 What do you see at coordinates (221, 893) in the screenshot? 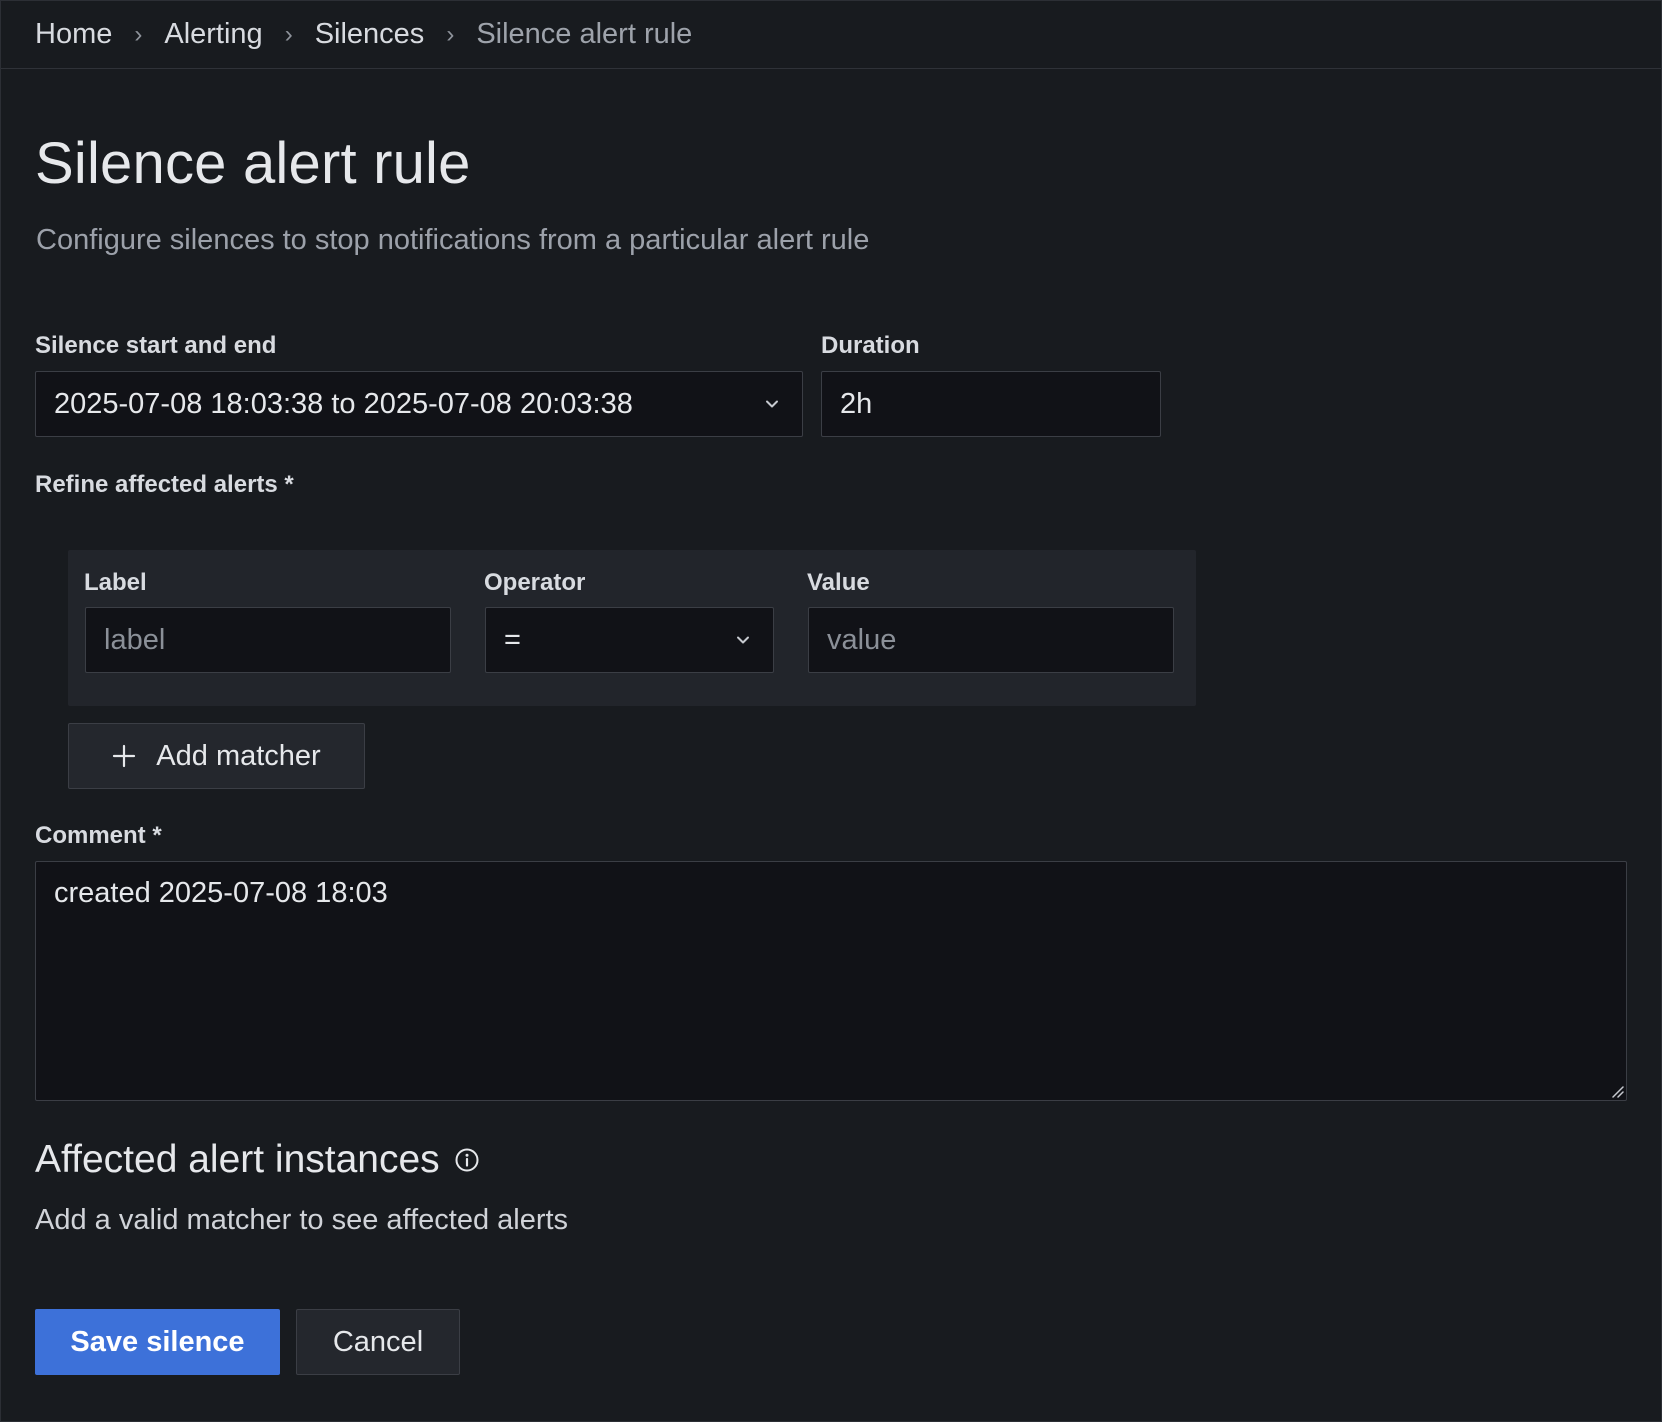
I see `comment-value: created 2025-07-08 18:03` at bounding box center [221, 893].